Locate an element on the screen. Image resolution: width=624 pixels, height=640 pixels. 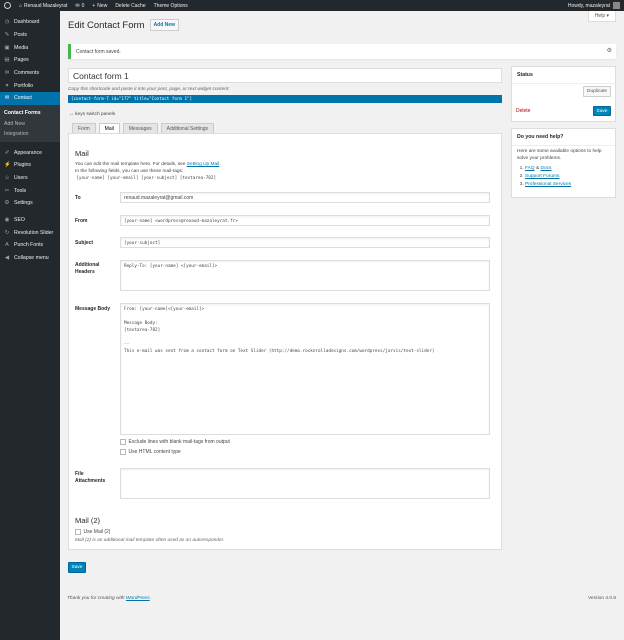
setting-up-mail-link: Setting Up Mail is located at coordinates (203, 164).